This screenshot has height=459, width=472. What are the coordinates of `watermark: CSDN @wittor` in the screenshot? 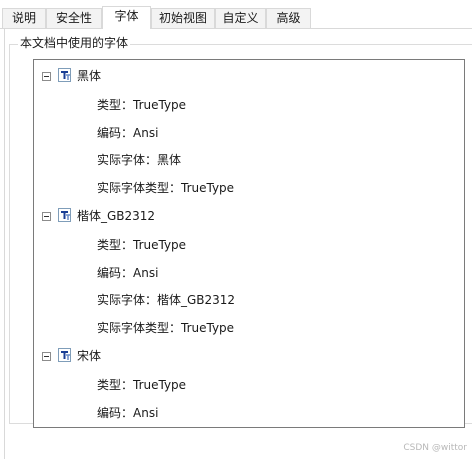 It's located at (435, 448).